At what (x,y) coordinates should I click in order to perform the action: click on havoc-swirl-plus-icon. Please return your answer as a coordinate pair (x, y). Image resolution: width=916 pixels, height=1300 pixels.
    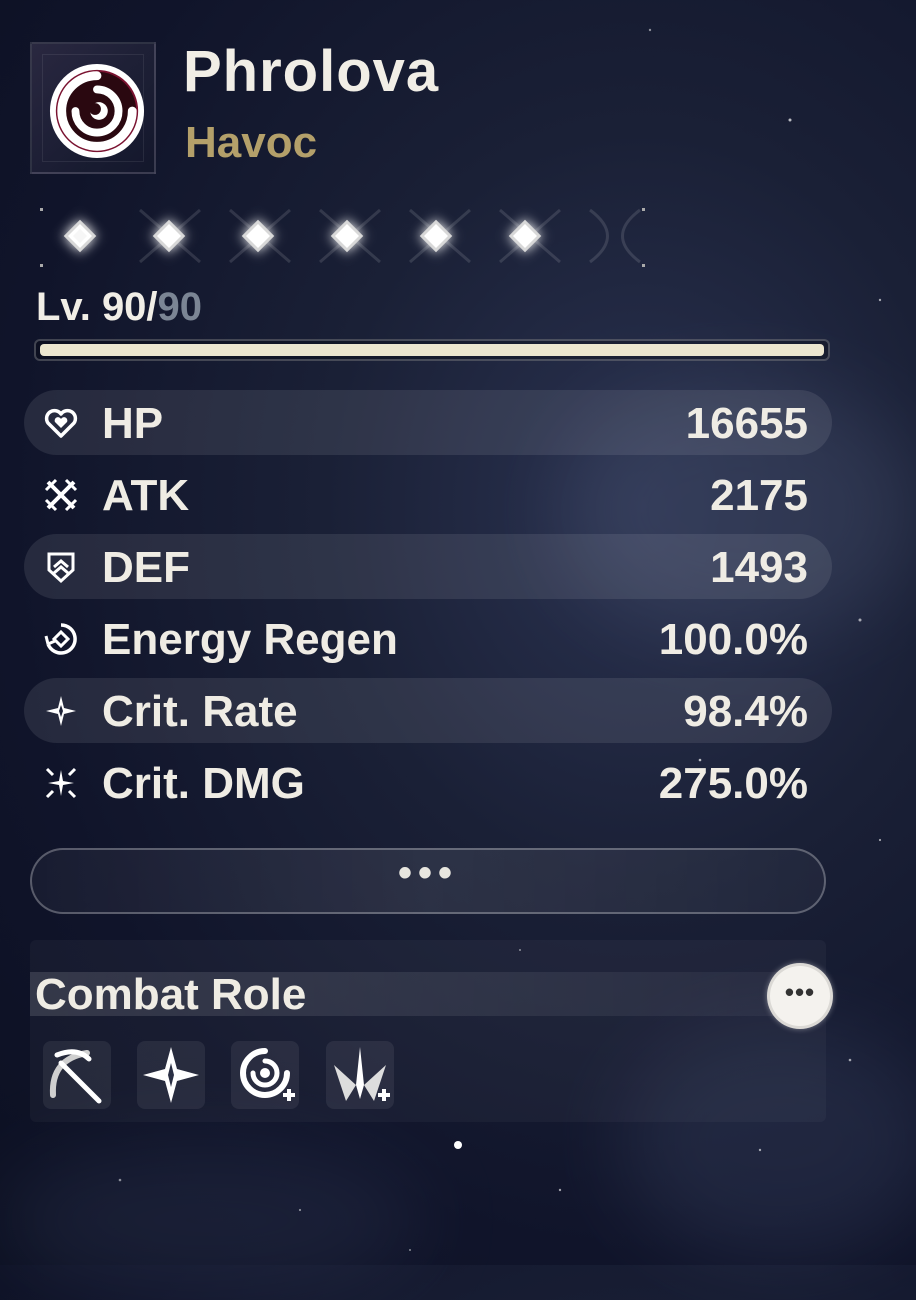
    Looking at the image, I should click on (267, 1074).